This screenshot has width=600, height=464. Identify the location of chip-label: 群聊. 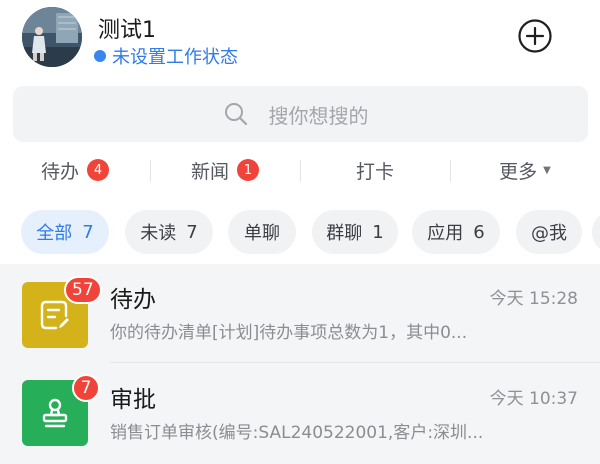
(344, 233).